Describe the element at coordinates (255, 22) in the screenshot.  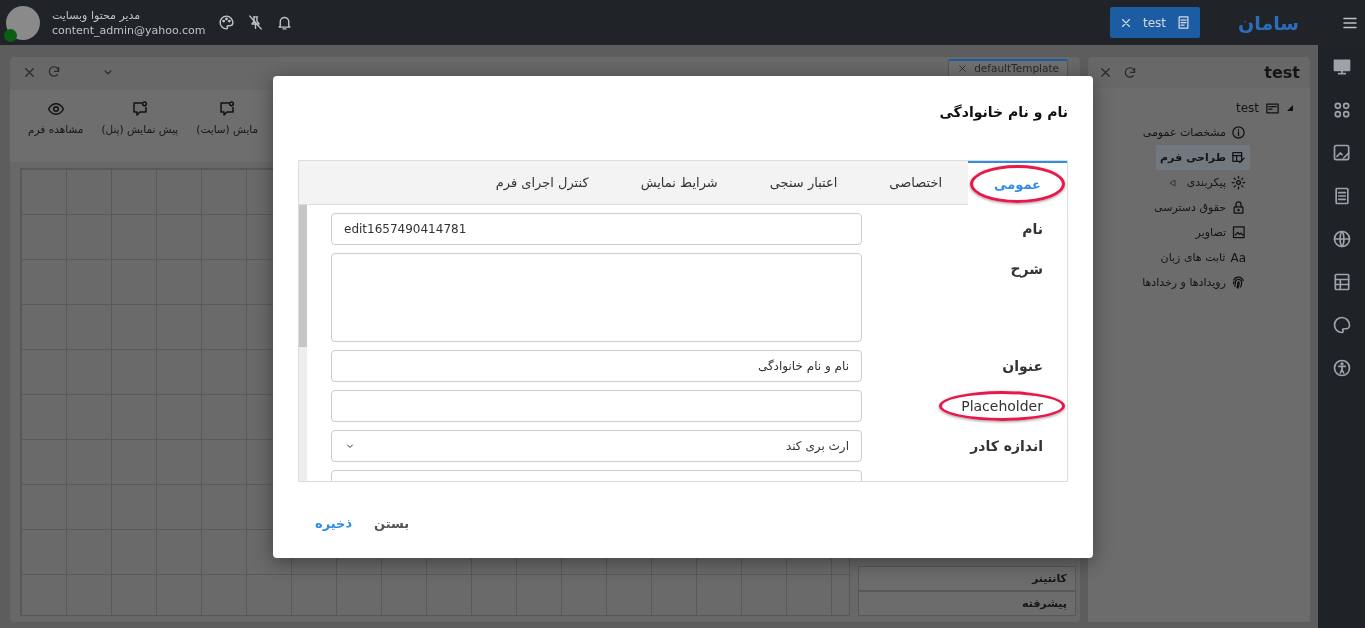
I see `pin-off-icon` at that location.